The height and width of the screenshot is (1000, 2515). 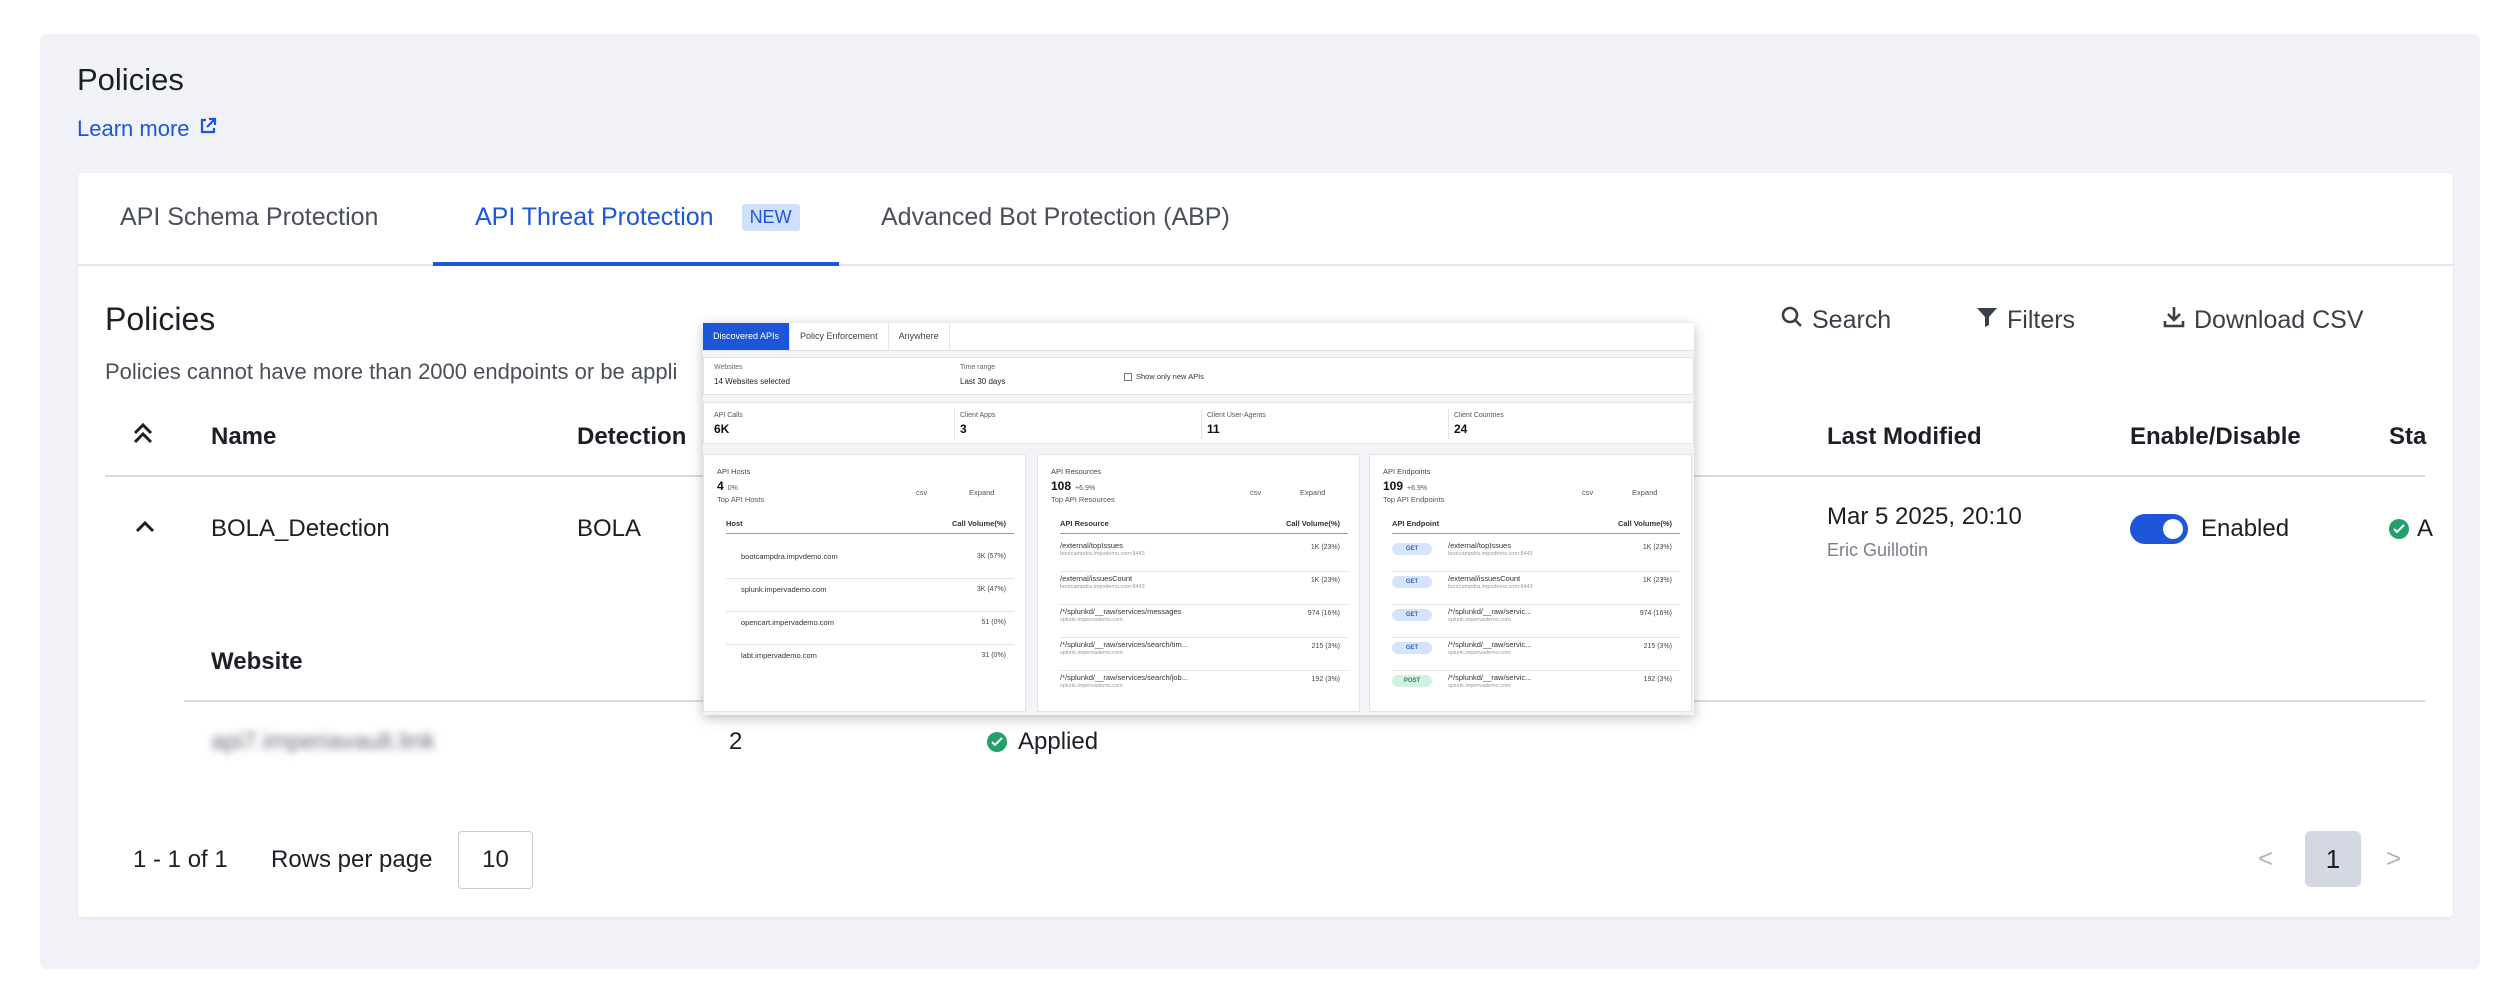 What do you see at coordinates (1201, 424) in the screenshot?
I see `stat-separator` at bounding box center [1201, 424].